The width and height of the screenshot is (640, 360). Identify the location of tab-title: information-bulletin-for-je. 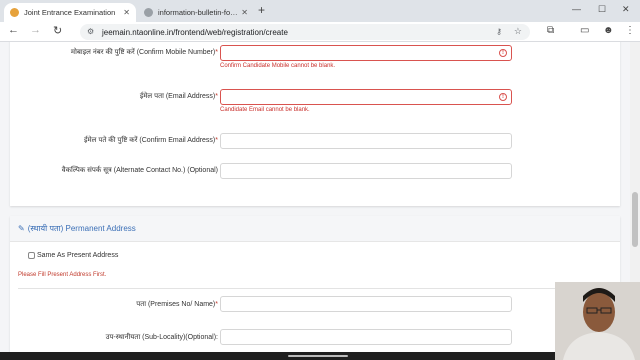
(198, 12).